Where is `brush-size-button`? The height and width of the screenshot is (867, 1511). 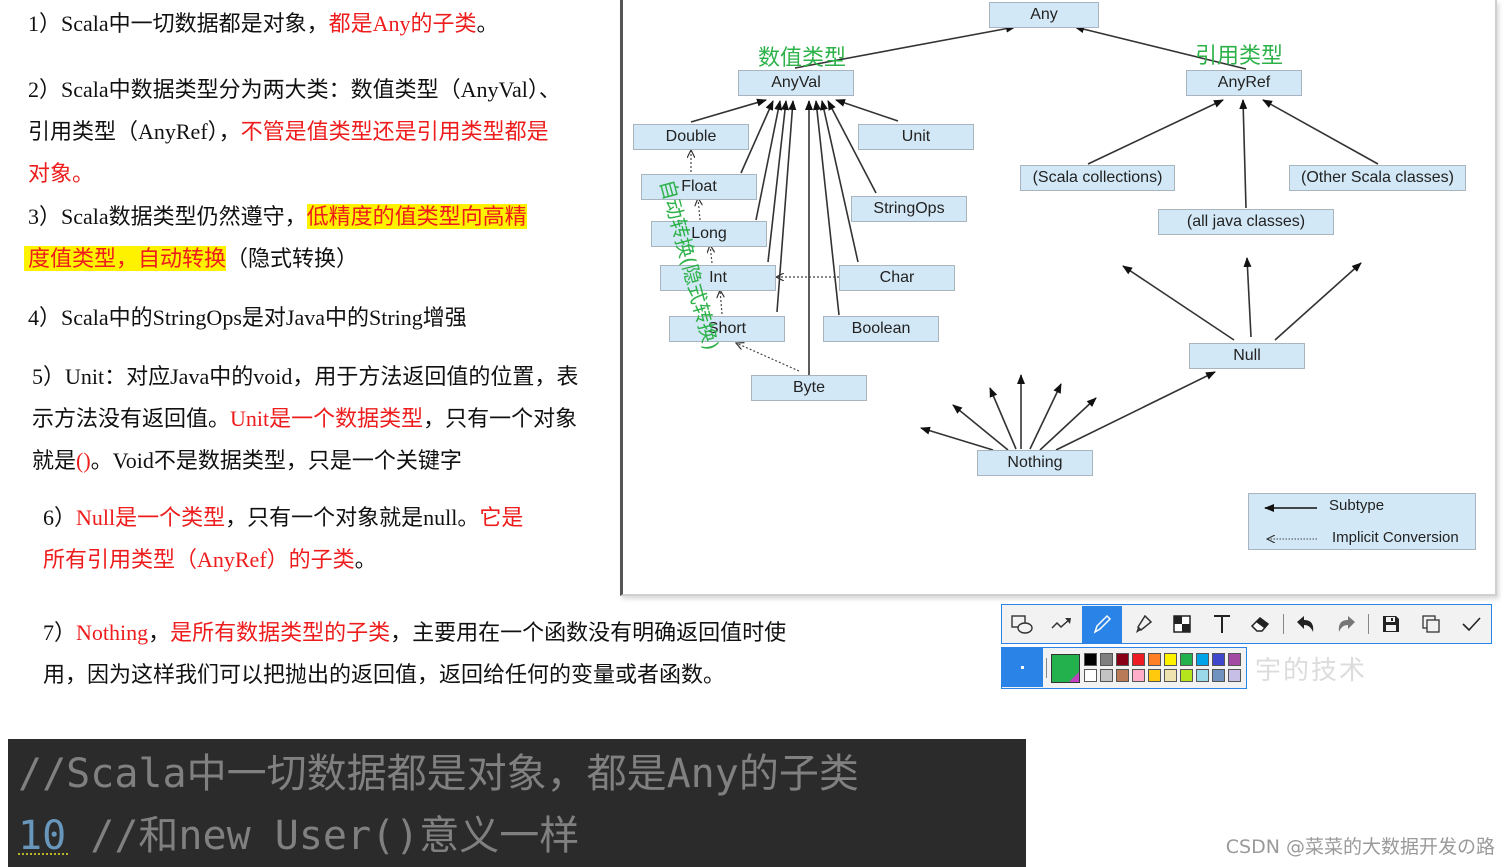 brush-size-button is located at coordinates (1022, 667).